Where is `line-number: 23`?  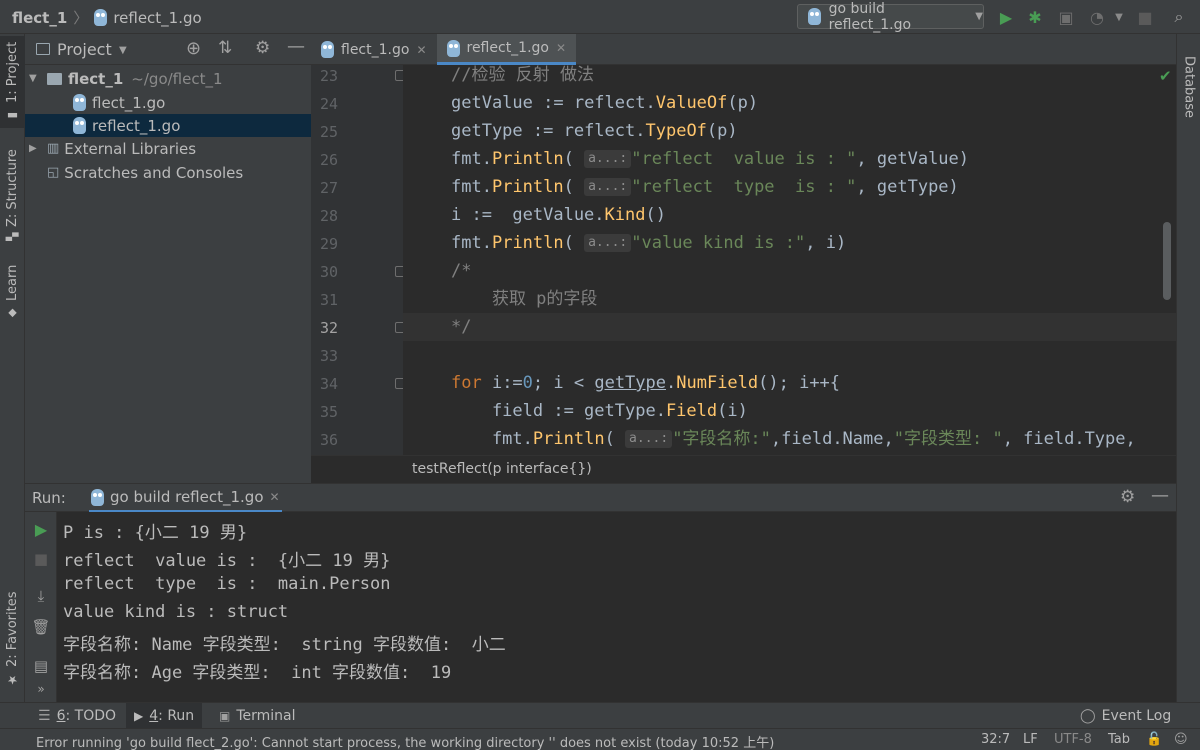 line-number: 23 is located at coordinates (328, 76).